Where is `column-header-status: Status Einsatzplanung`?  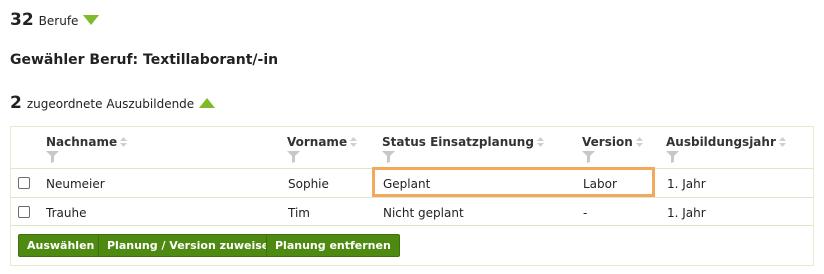 column-header-status: Status Einsatzplanung is located at coordinates (463, 149).